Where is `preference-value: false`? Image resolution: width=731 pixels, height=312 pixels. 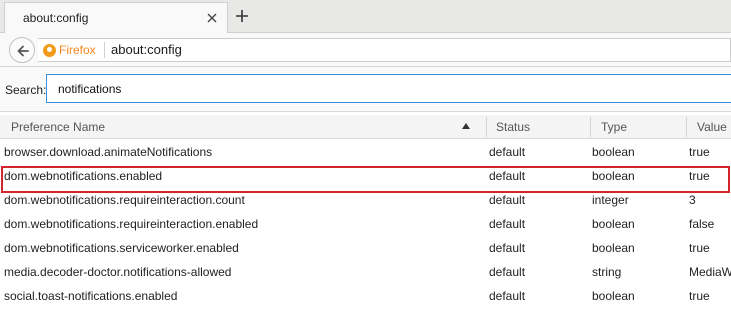
preference-value: false is located at coordinates (702, 224).